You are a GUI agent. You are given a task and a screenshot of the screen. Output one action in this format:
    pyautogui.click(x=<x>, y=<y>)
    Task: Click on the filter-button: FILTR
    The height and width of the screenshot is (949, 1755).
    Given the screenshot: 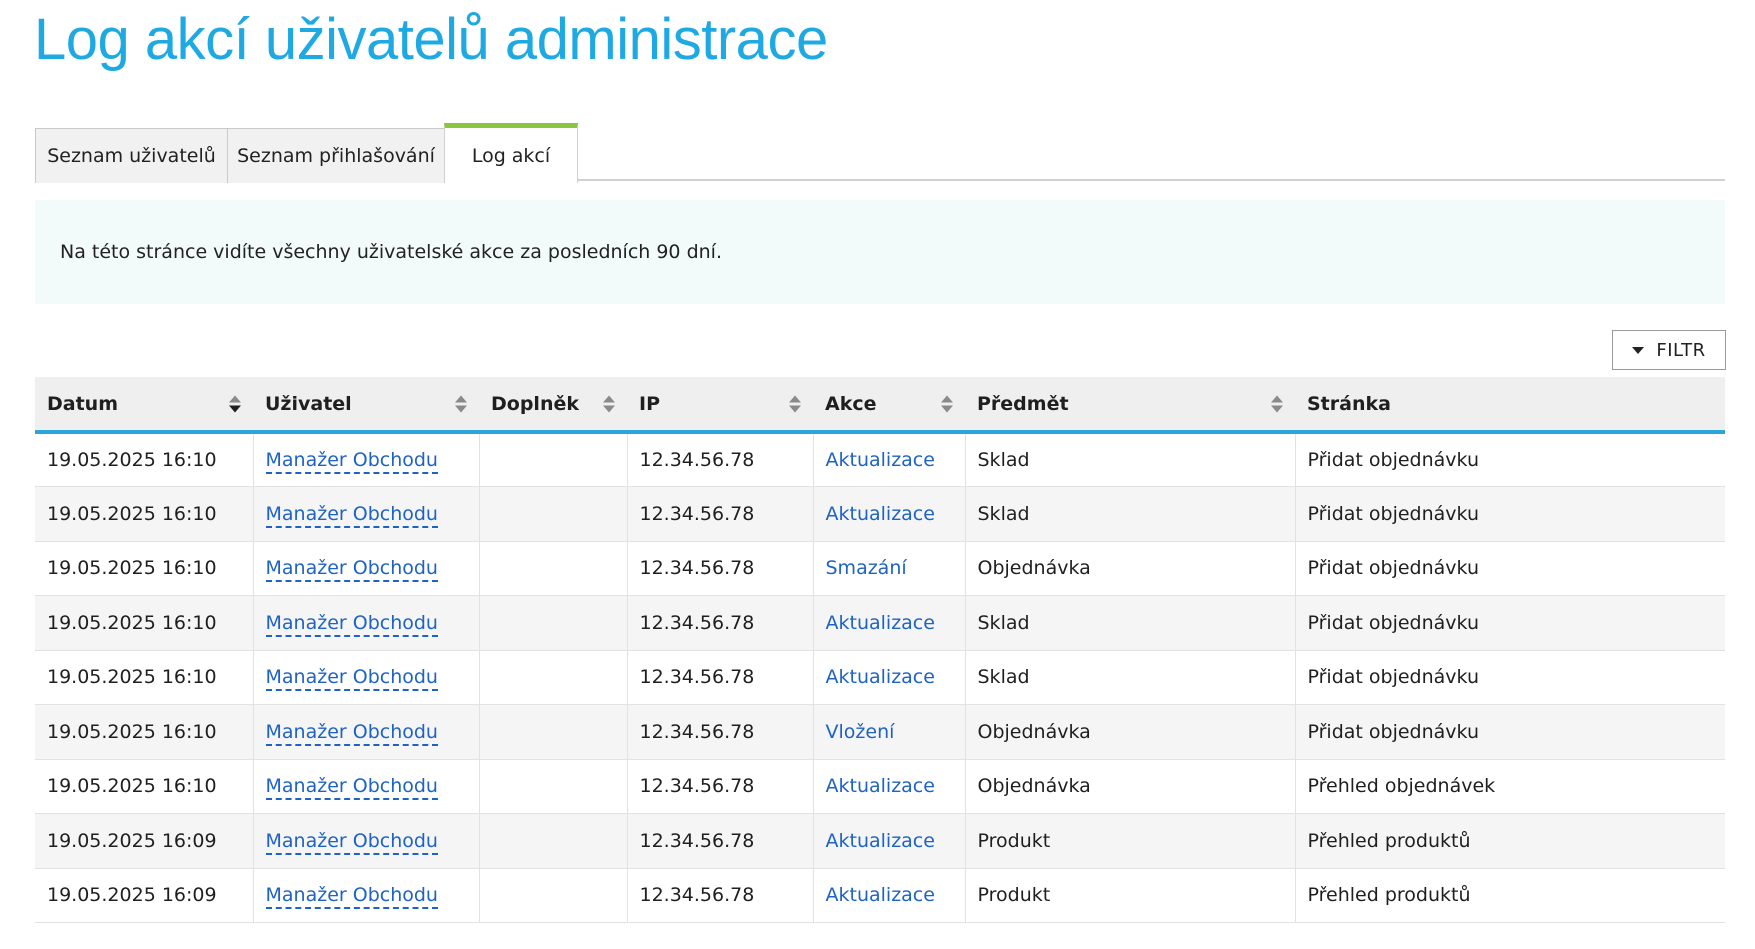 What is the action you would take?
    pyautogui.click(x=1669, y=350)
    